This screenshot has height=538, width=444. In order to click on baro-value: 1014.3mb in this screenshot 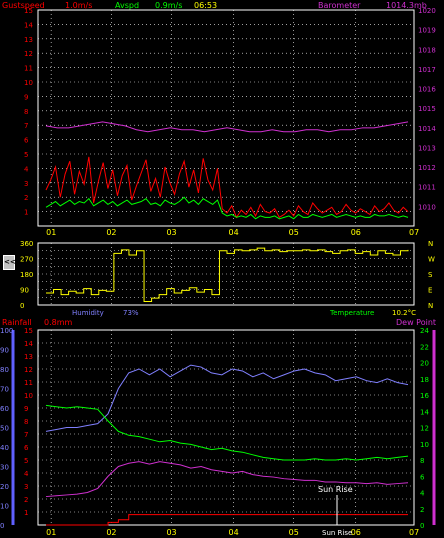, I will do `click(406, 5)`.